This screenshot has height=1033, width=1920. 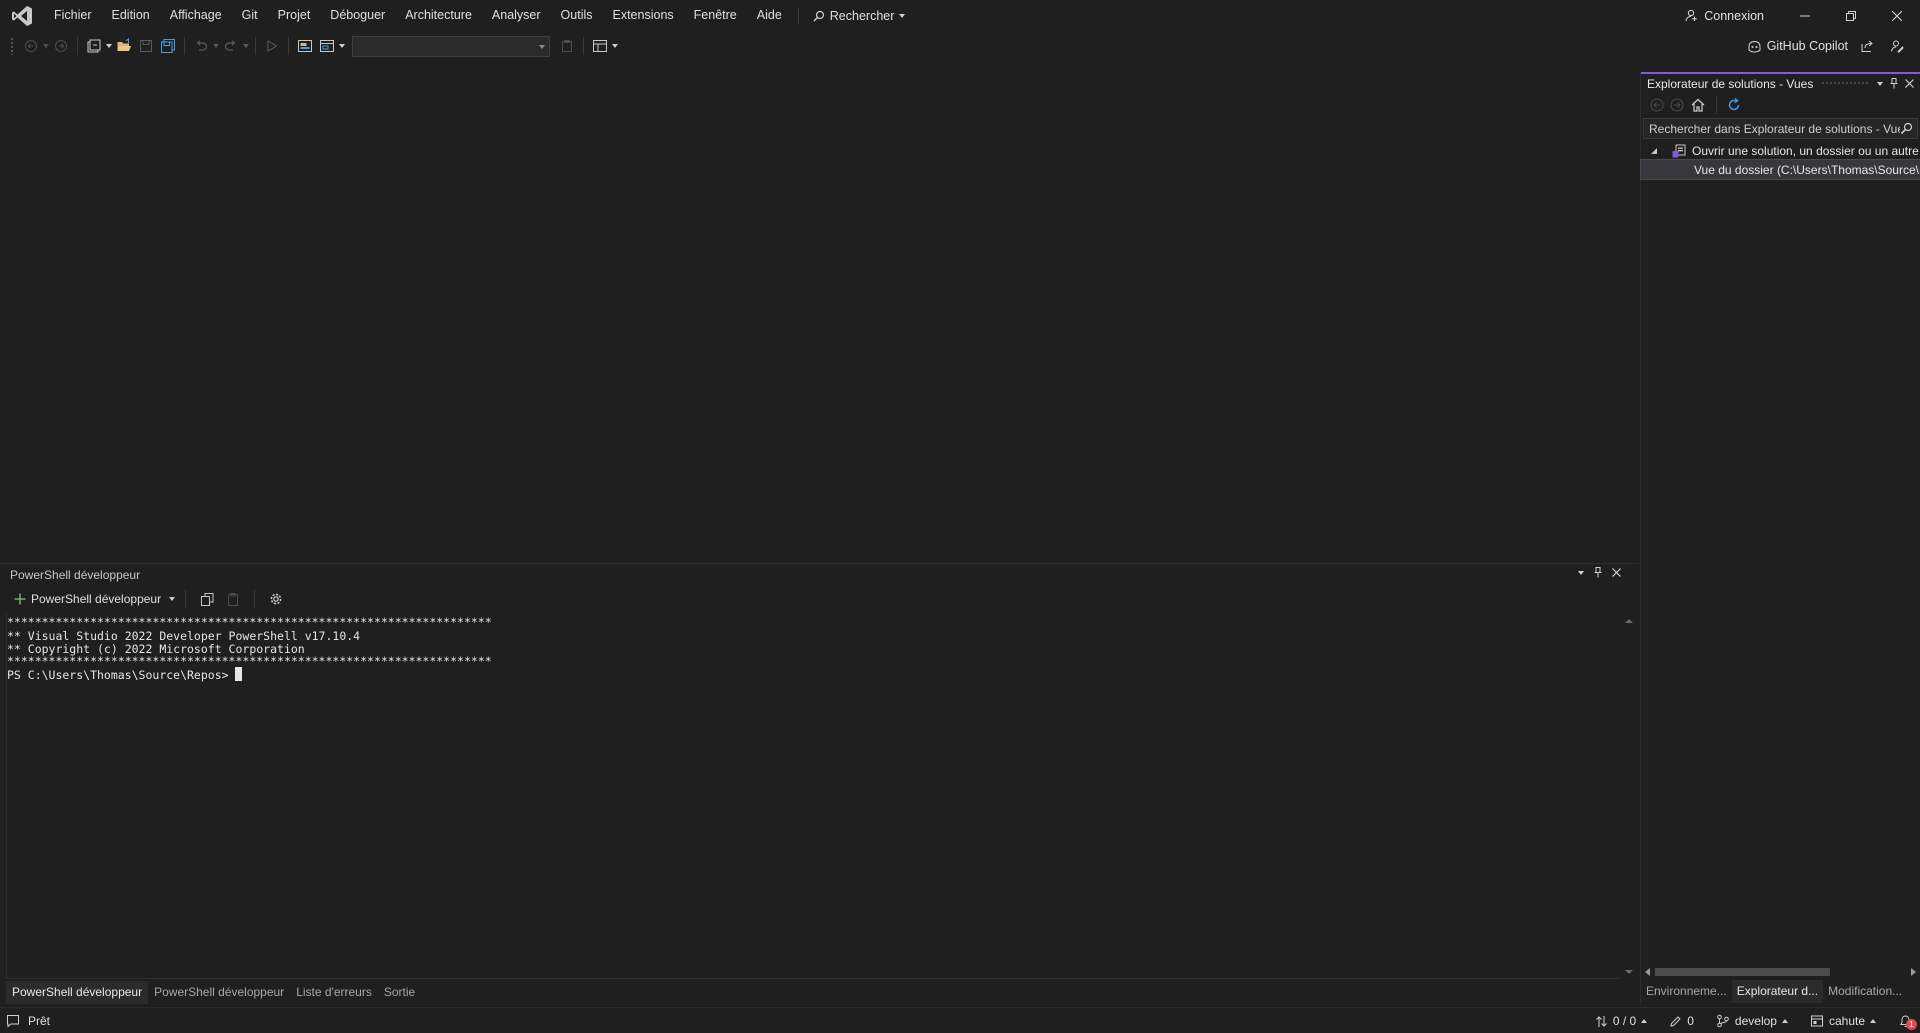 I want to click on save-icon, so click(x=146, y=46).